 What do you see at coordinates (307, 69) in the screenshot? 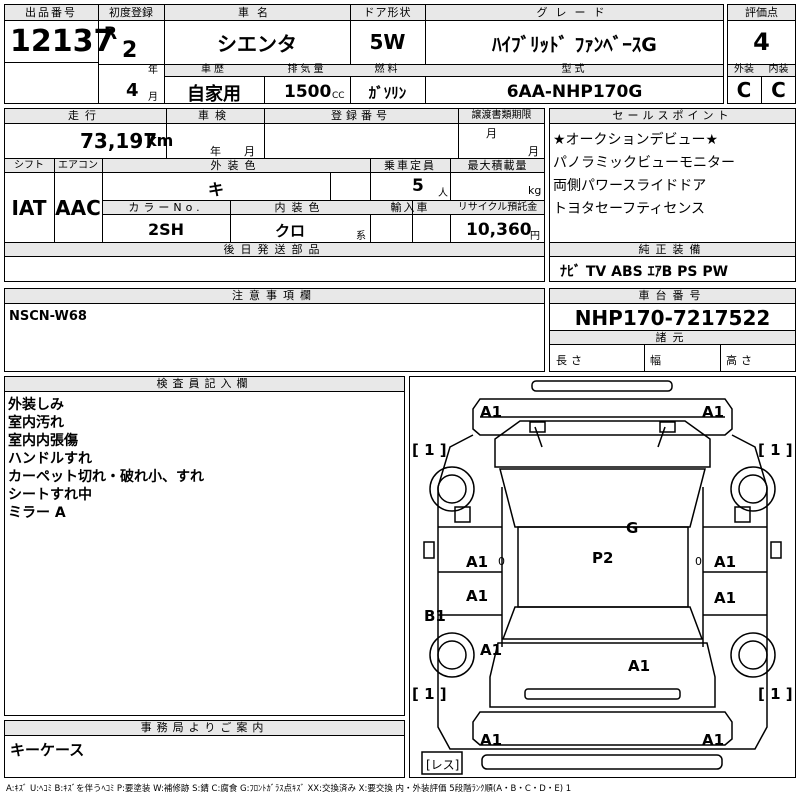
I see `displacement-label: 排気量` at bounding box center [307, 69].